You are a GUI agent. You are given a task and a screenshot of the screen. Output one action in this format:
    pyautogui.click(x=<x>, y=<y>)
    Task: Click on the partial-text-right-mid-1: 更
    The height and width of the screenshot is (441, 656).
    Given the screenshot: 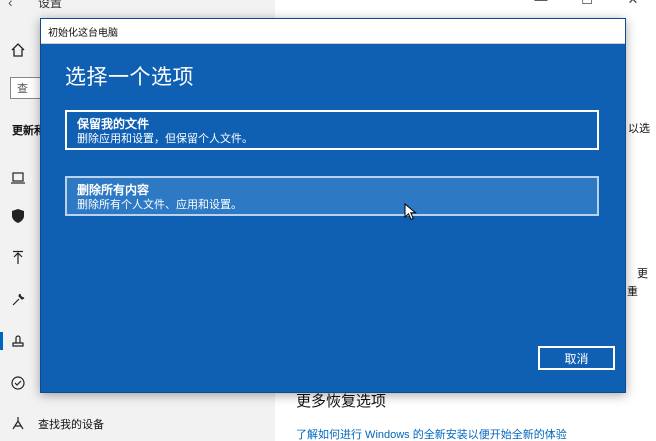 What is the action you would take?
    pyautogui.click(x=642, y=274)
    